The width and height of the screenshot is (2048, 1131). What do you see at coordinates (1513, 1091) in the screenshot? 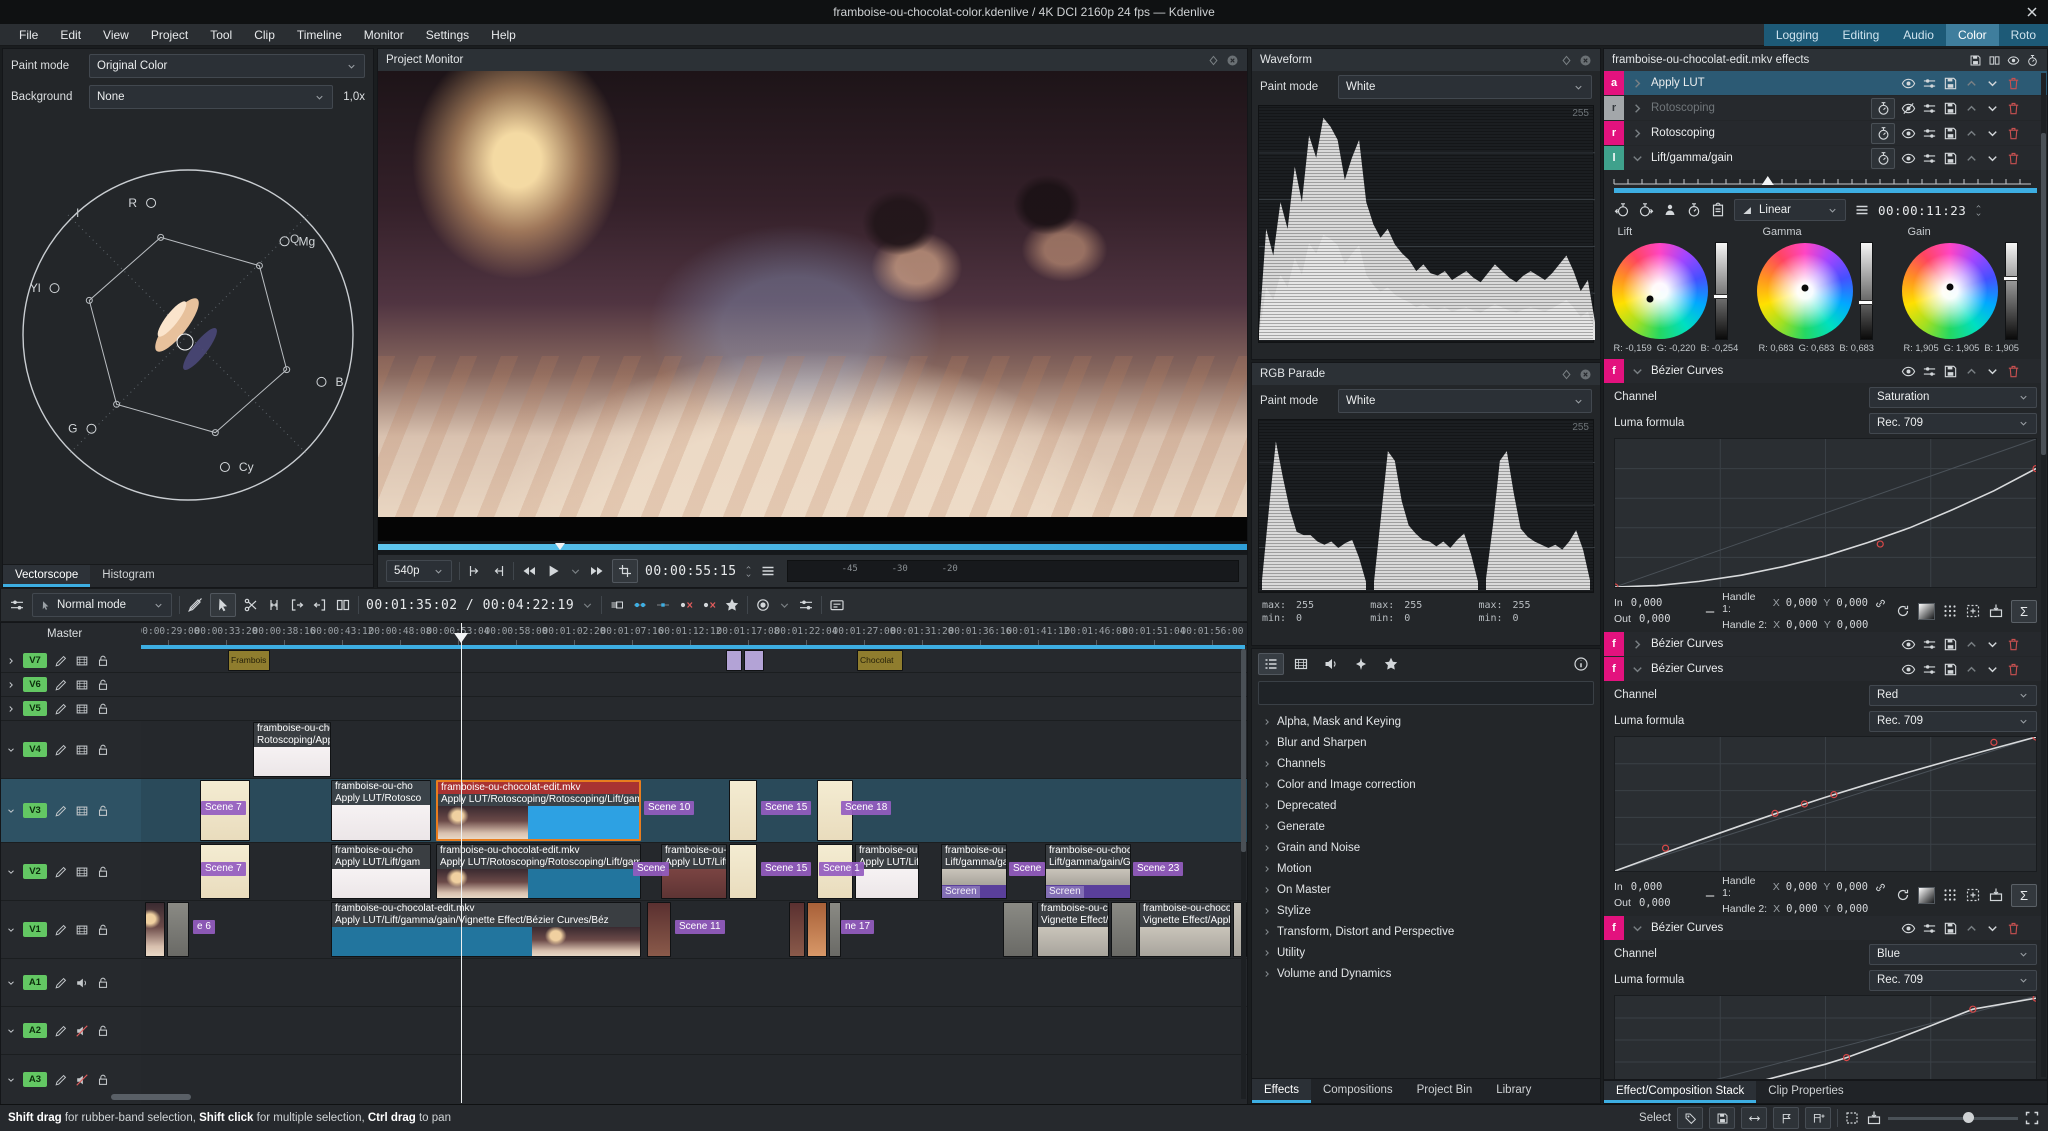
I see `tab-library: Library` at bounding box center [1513, 1091].